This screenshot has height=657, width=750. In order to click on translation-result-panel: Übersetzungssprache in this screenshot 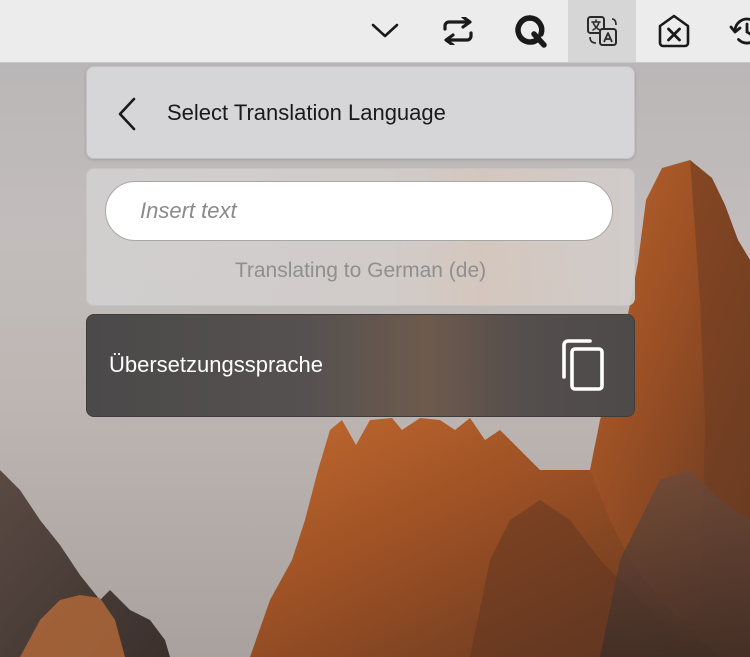, I will do `click(360, 365)`.